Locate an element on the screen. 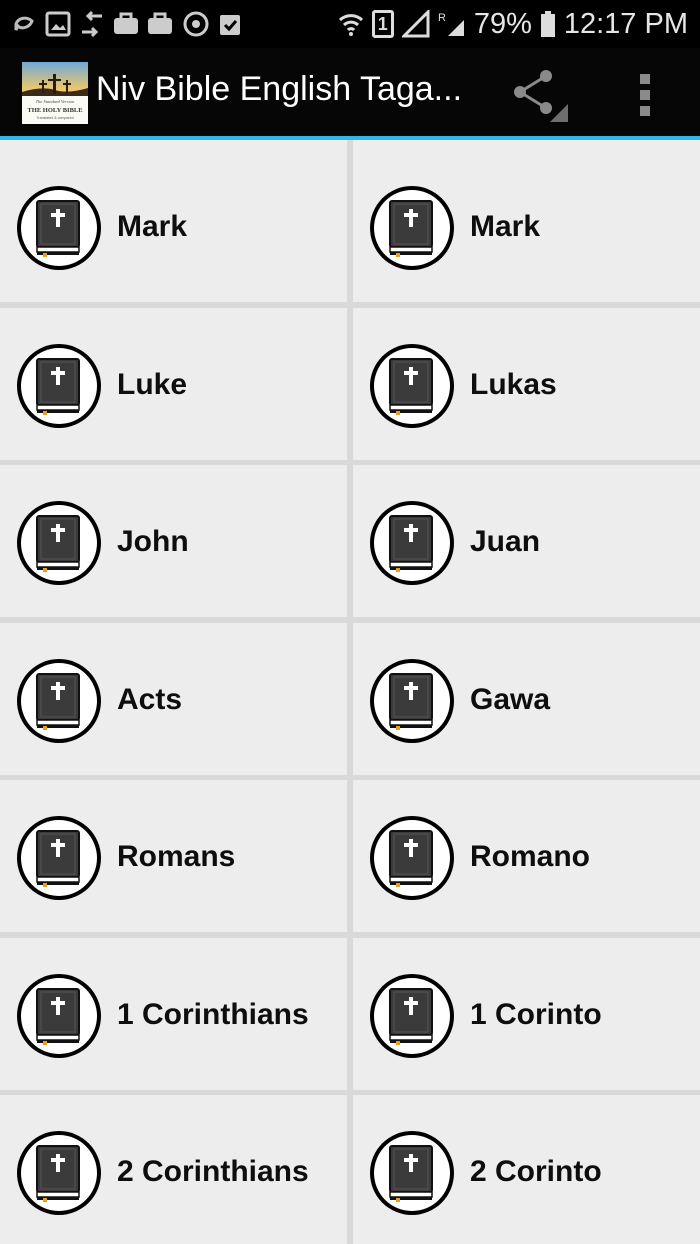 This screenshot has height=1244, width=700. clock: 12:17 PM is located at coordinates (625, 23).